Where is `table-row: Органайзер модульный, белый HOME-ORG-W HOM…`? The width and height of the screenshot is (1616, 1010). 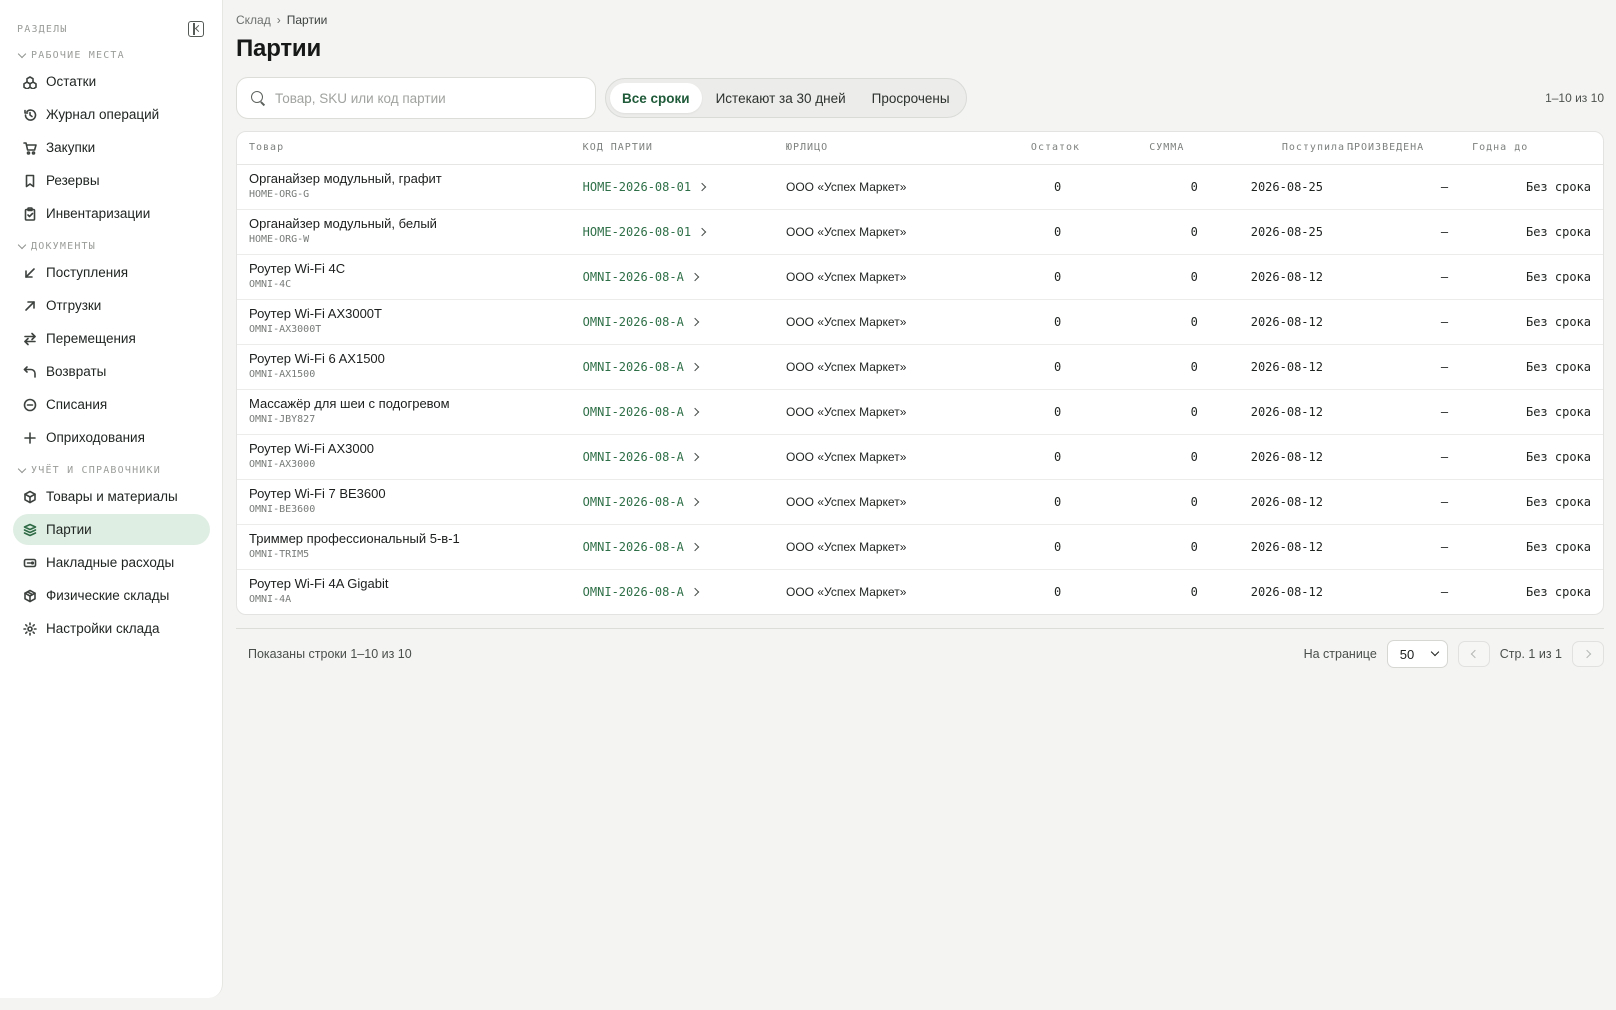 table-row: Органайзер модульный, белый HOME-ORG-W HOM… is located at coordinates (920, 232).